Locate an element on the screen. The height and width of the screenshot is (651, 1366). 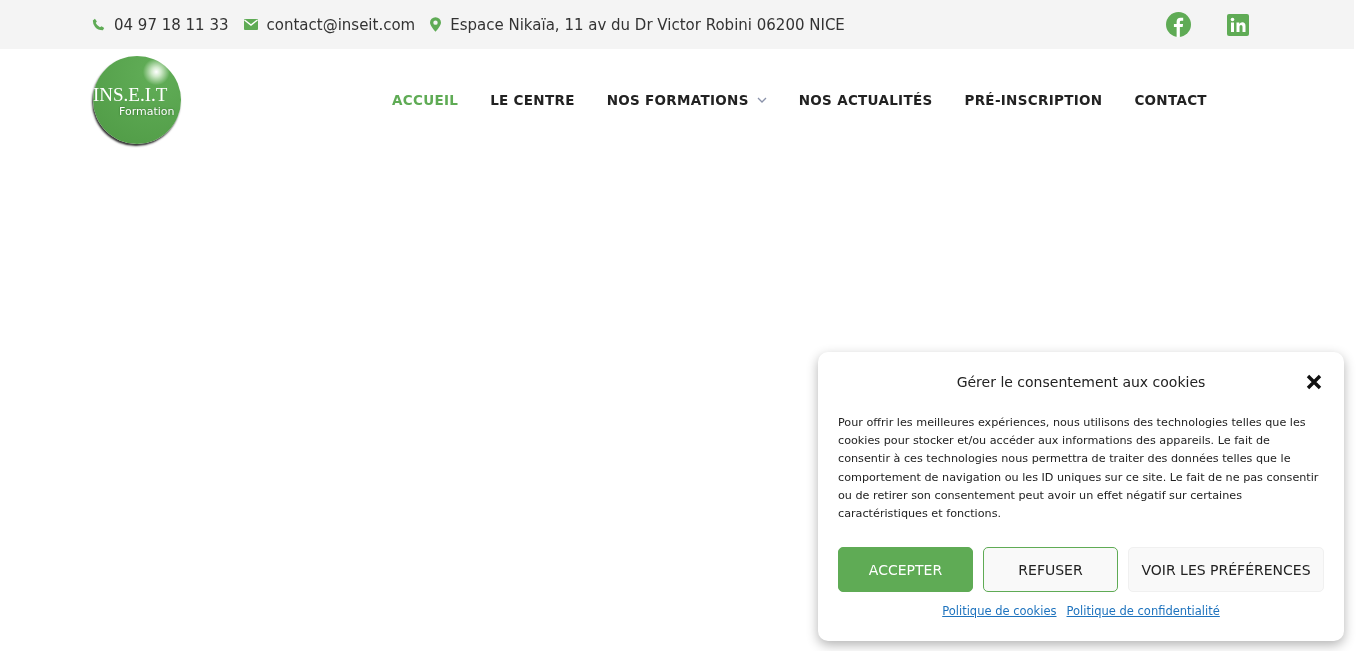
logo-subtitle: Formation is located at coordinates (147, 111).